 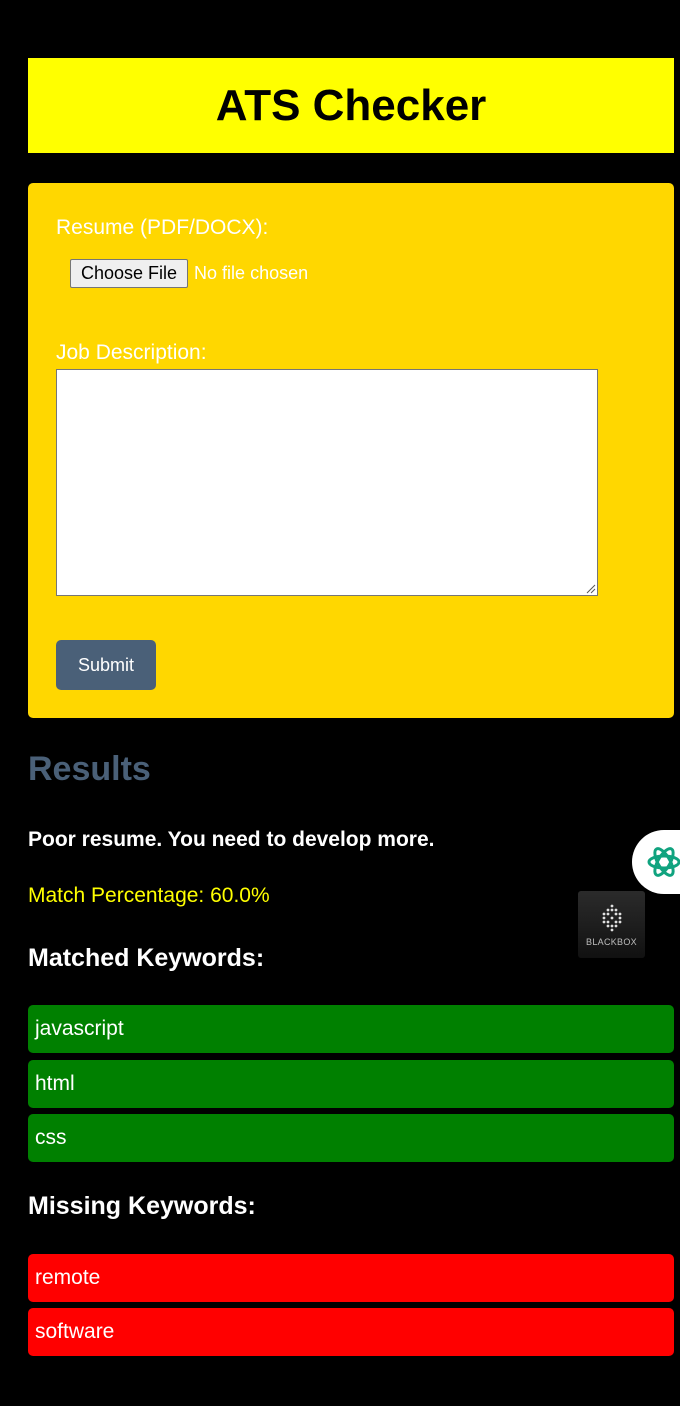 I want to click on matched-keywords-heading: Matched Keywords:, so click(x=146, y=958).